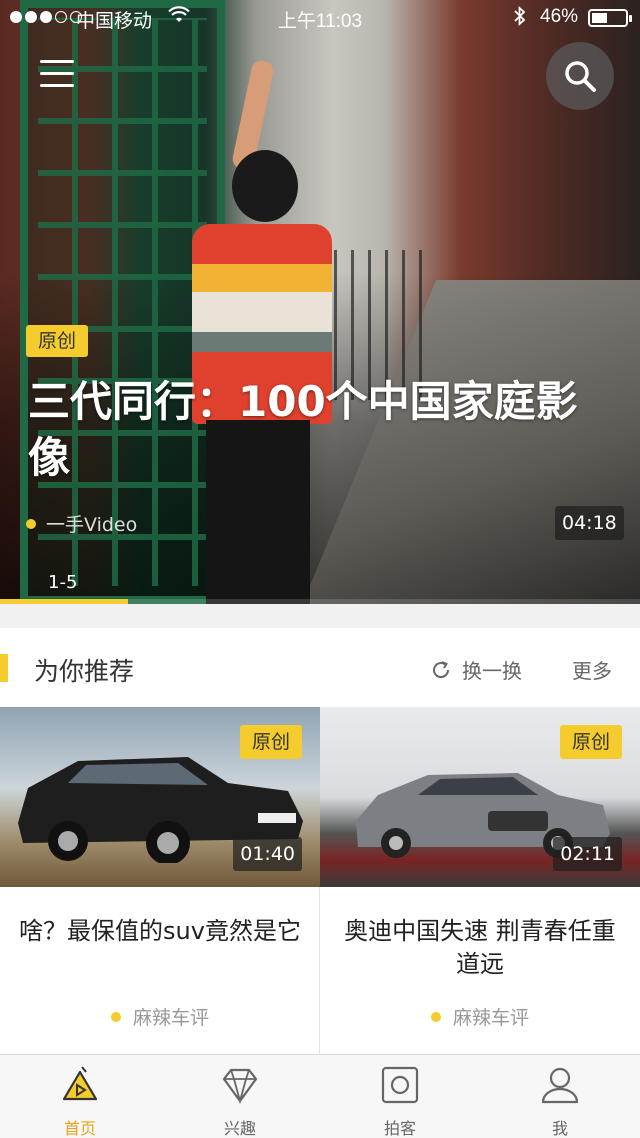  Describe the element at coordinates (79, 1128) in the screenshot. I see `tab-home-label: 首页` at that location.